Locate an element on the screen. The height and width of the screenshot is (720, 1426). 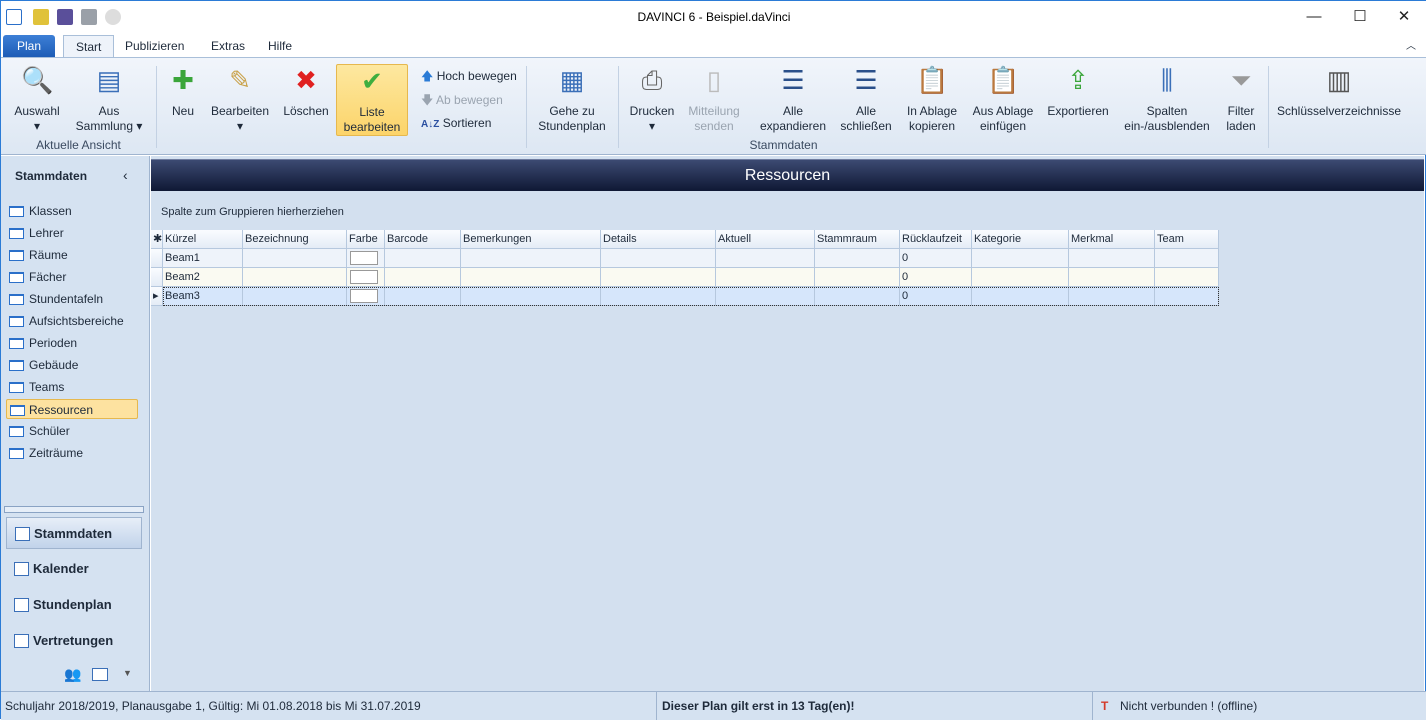
sidebar-item-perioden: Perioden is located at coordinates (75, 343).